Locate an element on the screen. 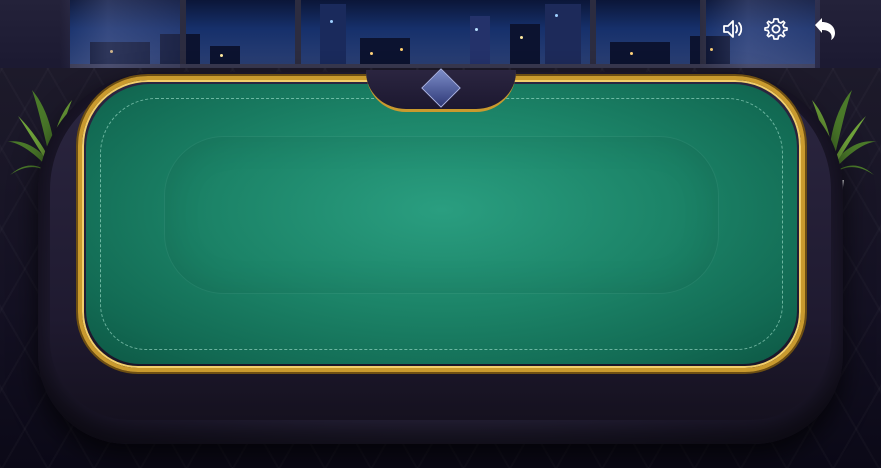  gear-icon is located at coordinates (776, 29).